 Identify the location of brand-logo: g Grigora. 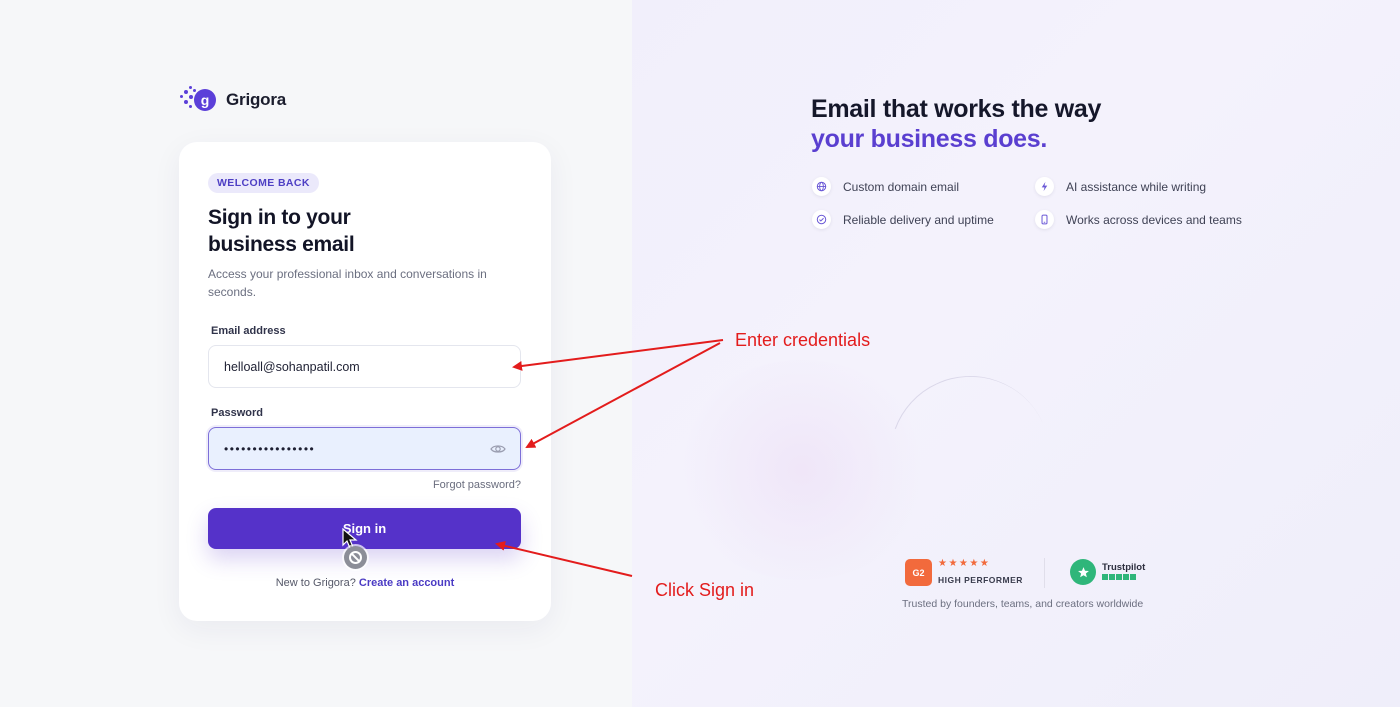
(233, 100).